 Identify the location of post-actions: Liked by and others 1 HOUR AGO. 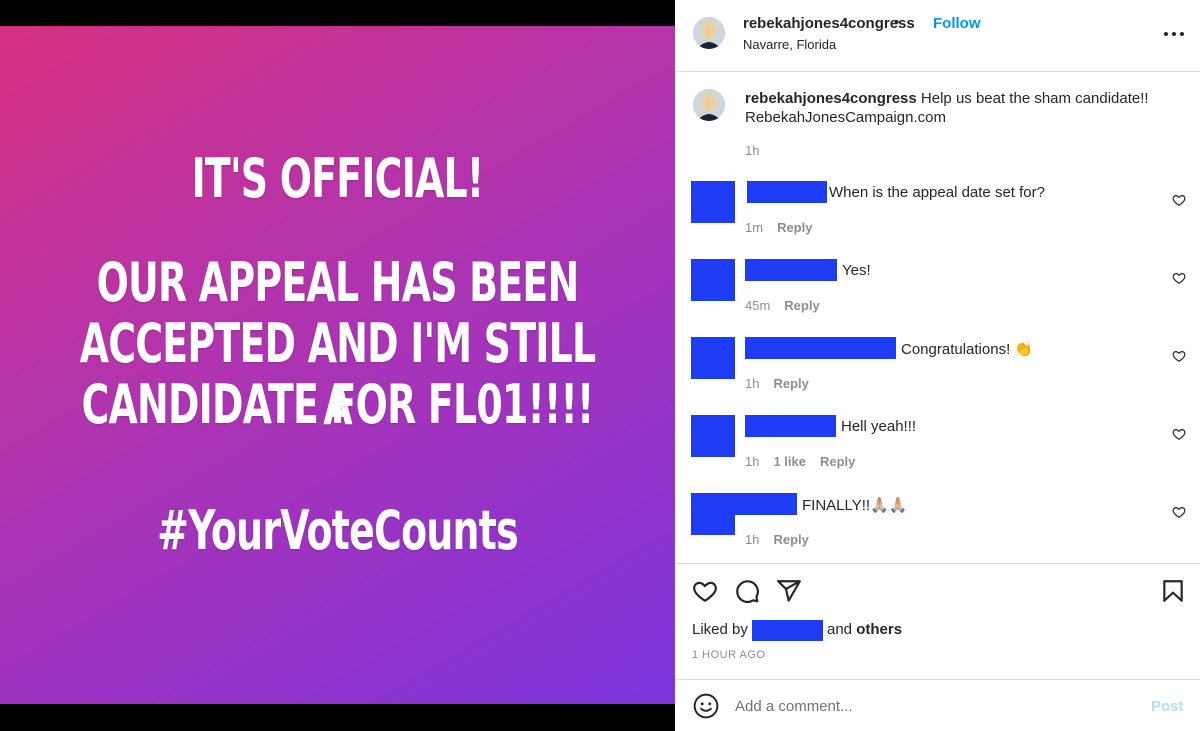
(937, 616).